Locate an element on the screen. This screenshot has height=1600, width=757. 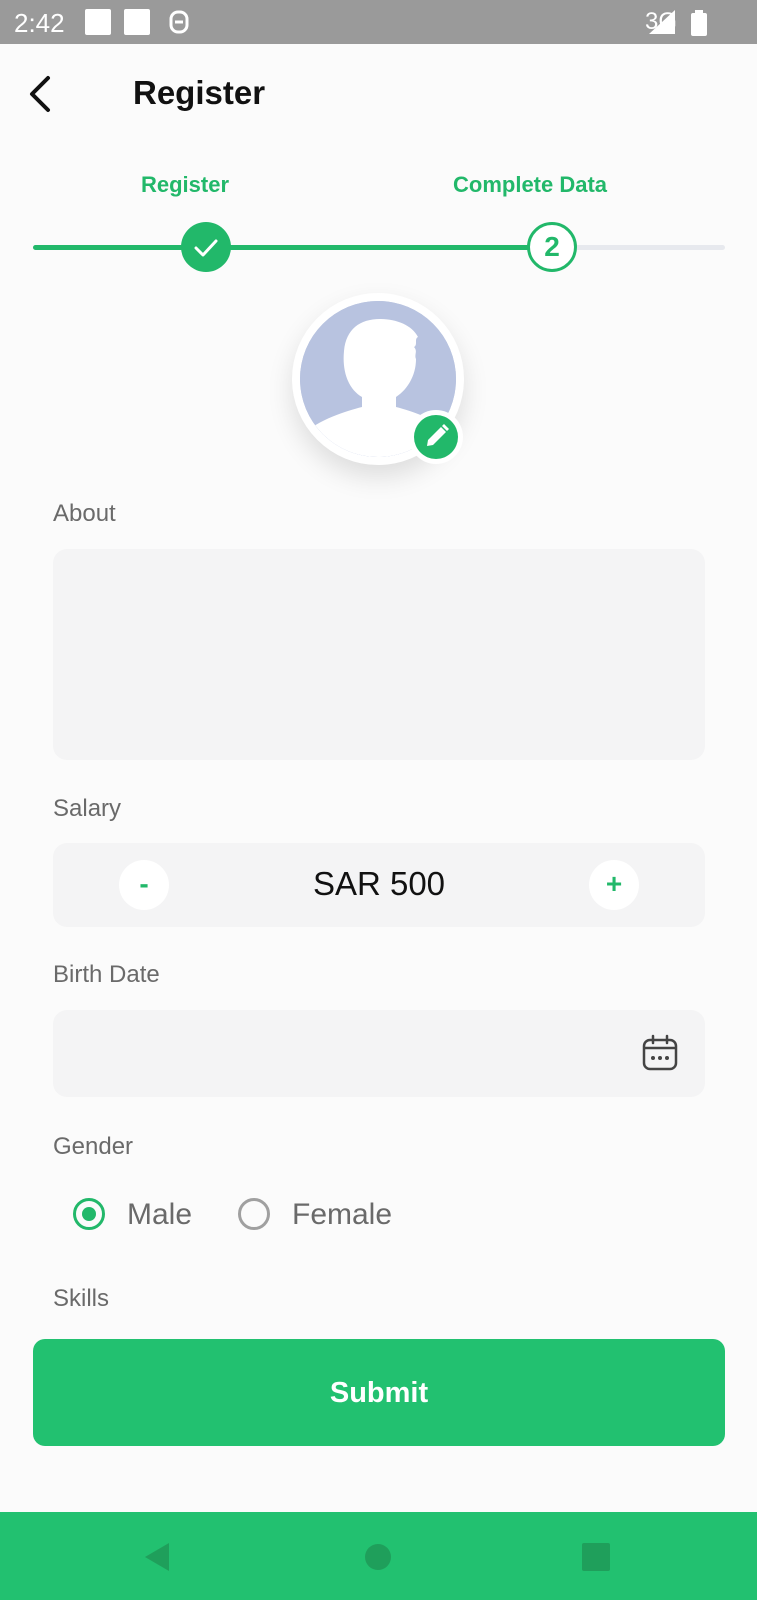
salary-stepper: - SAR 500 + is located at coordinates (379, 885).